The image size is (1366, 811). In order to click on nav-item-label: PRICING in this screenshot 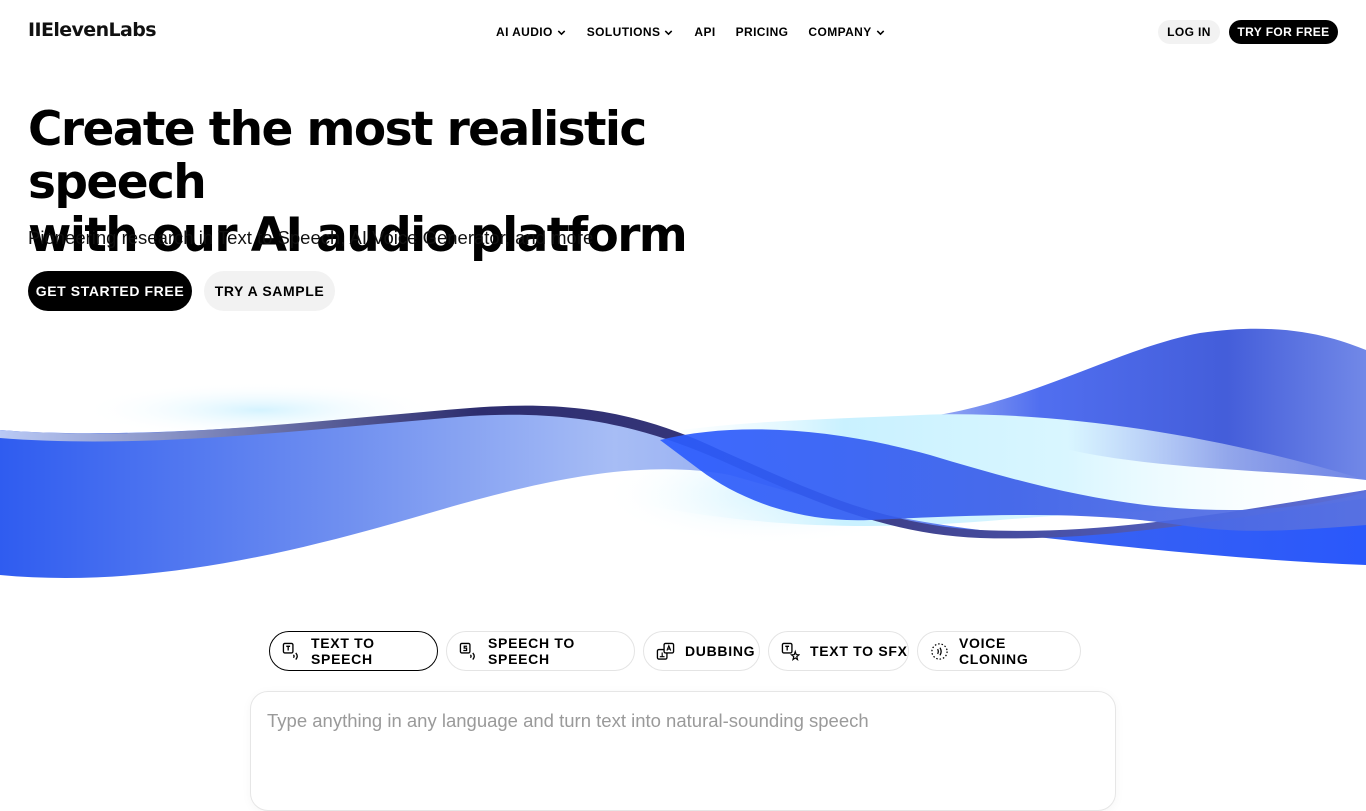, I will do `click(762, 32)`.